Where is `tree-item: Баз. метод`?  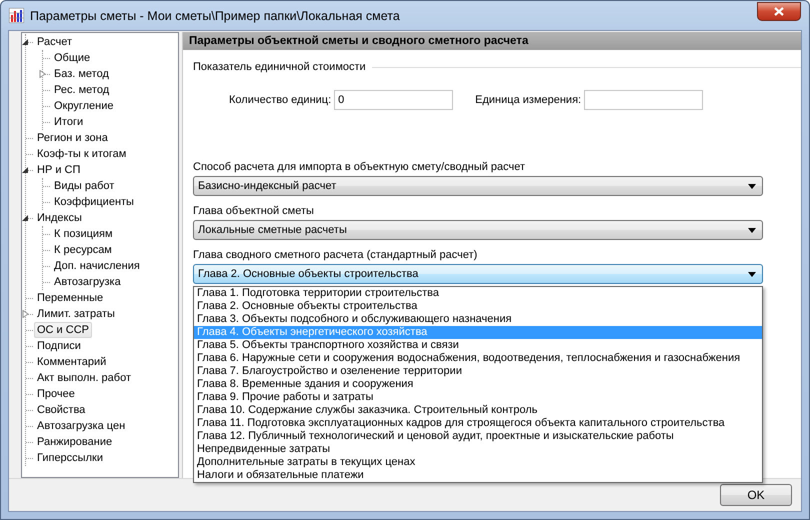 tree-item: Баз. метод is located at coordinates (81, 74).